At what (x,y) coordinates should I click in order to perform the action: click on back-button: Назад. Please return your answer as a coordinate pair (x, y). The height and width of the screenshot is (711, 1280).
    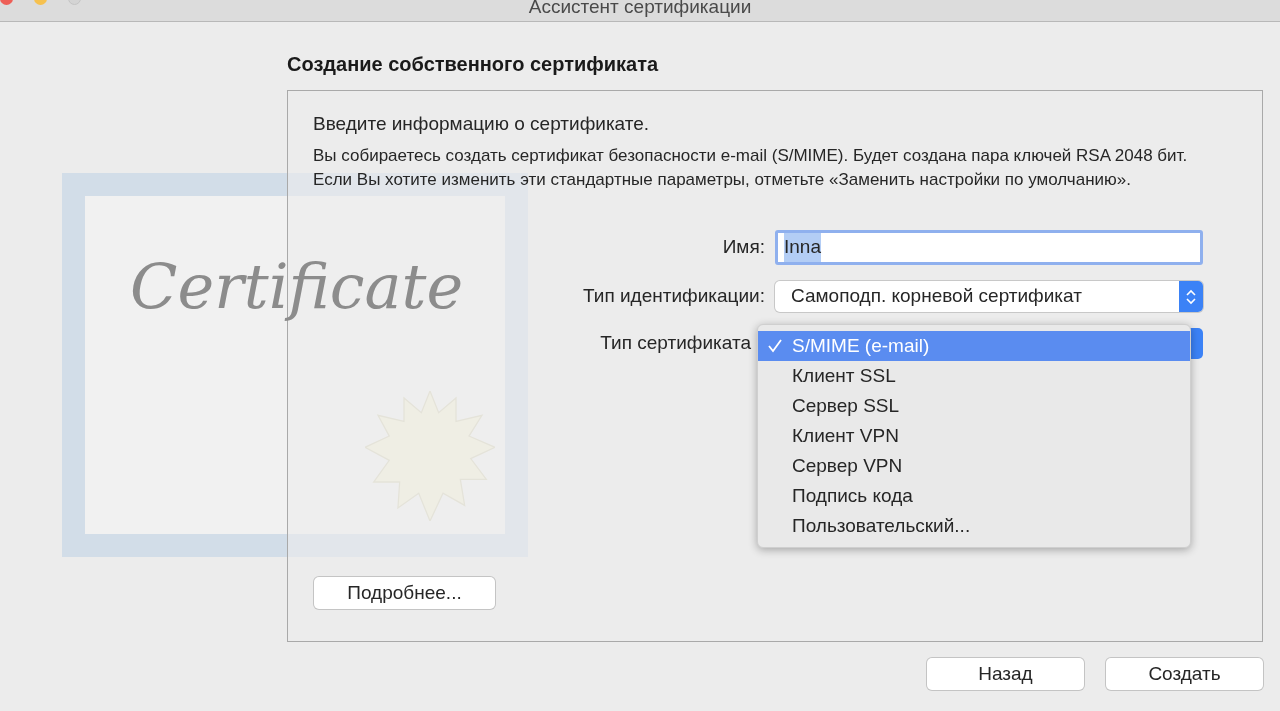
    Looking at the image, I should click on (1005, 674).